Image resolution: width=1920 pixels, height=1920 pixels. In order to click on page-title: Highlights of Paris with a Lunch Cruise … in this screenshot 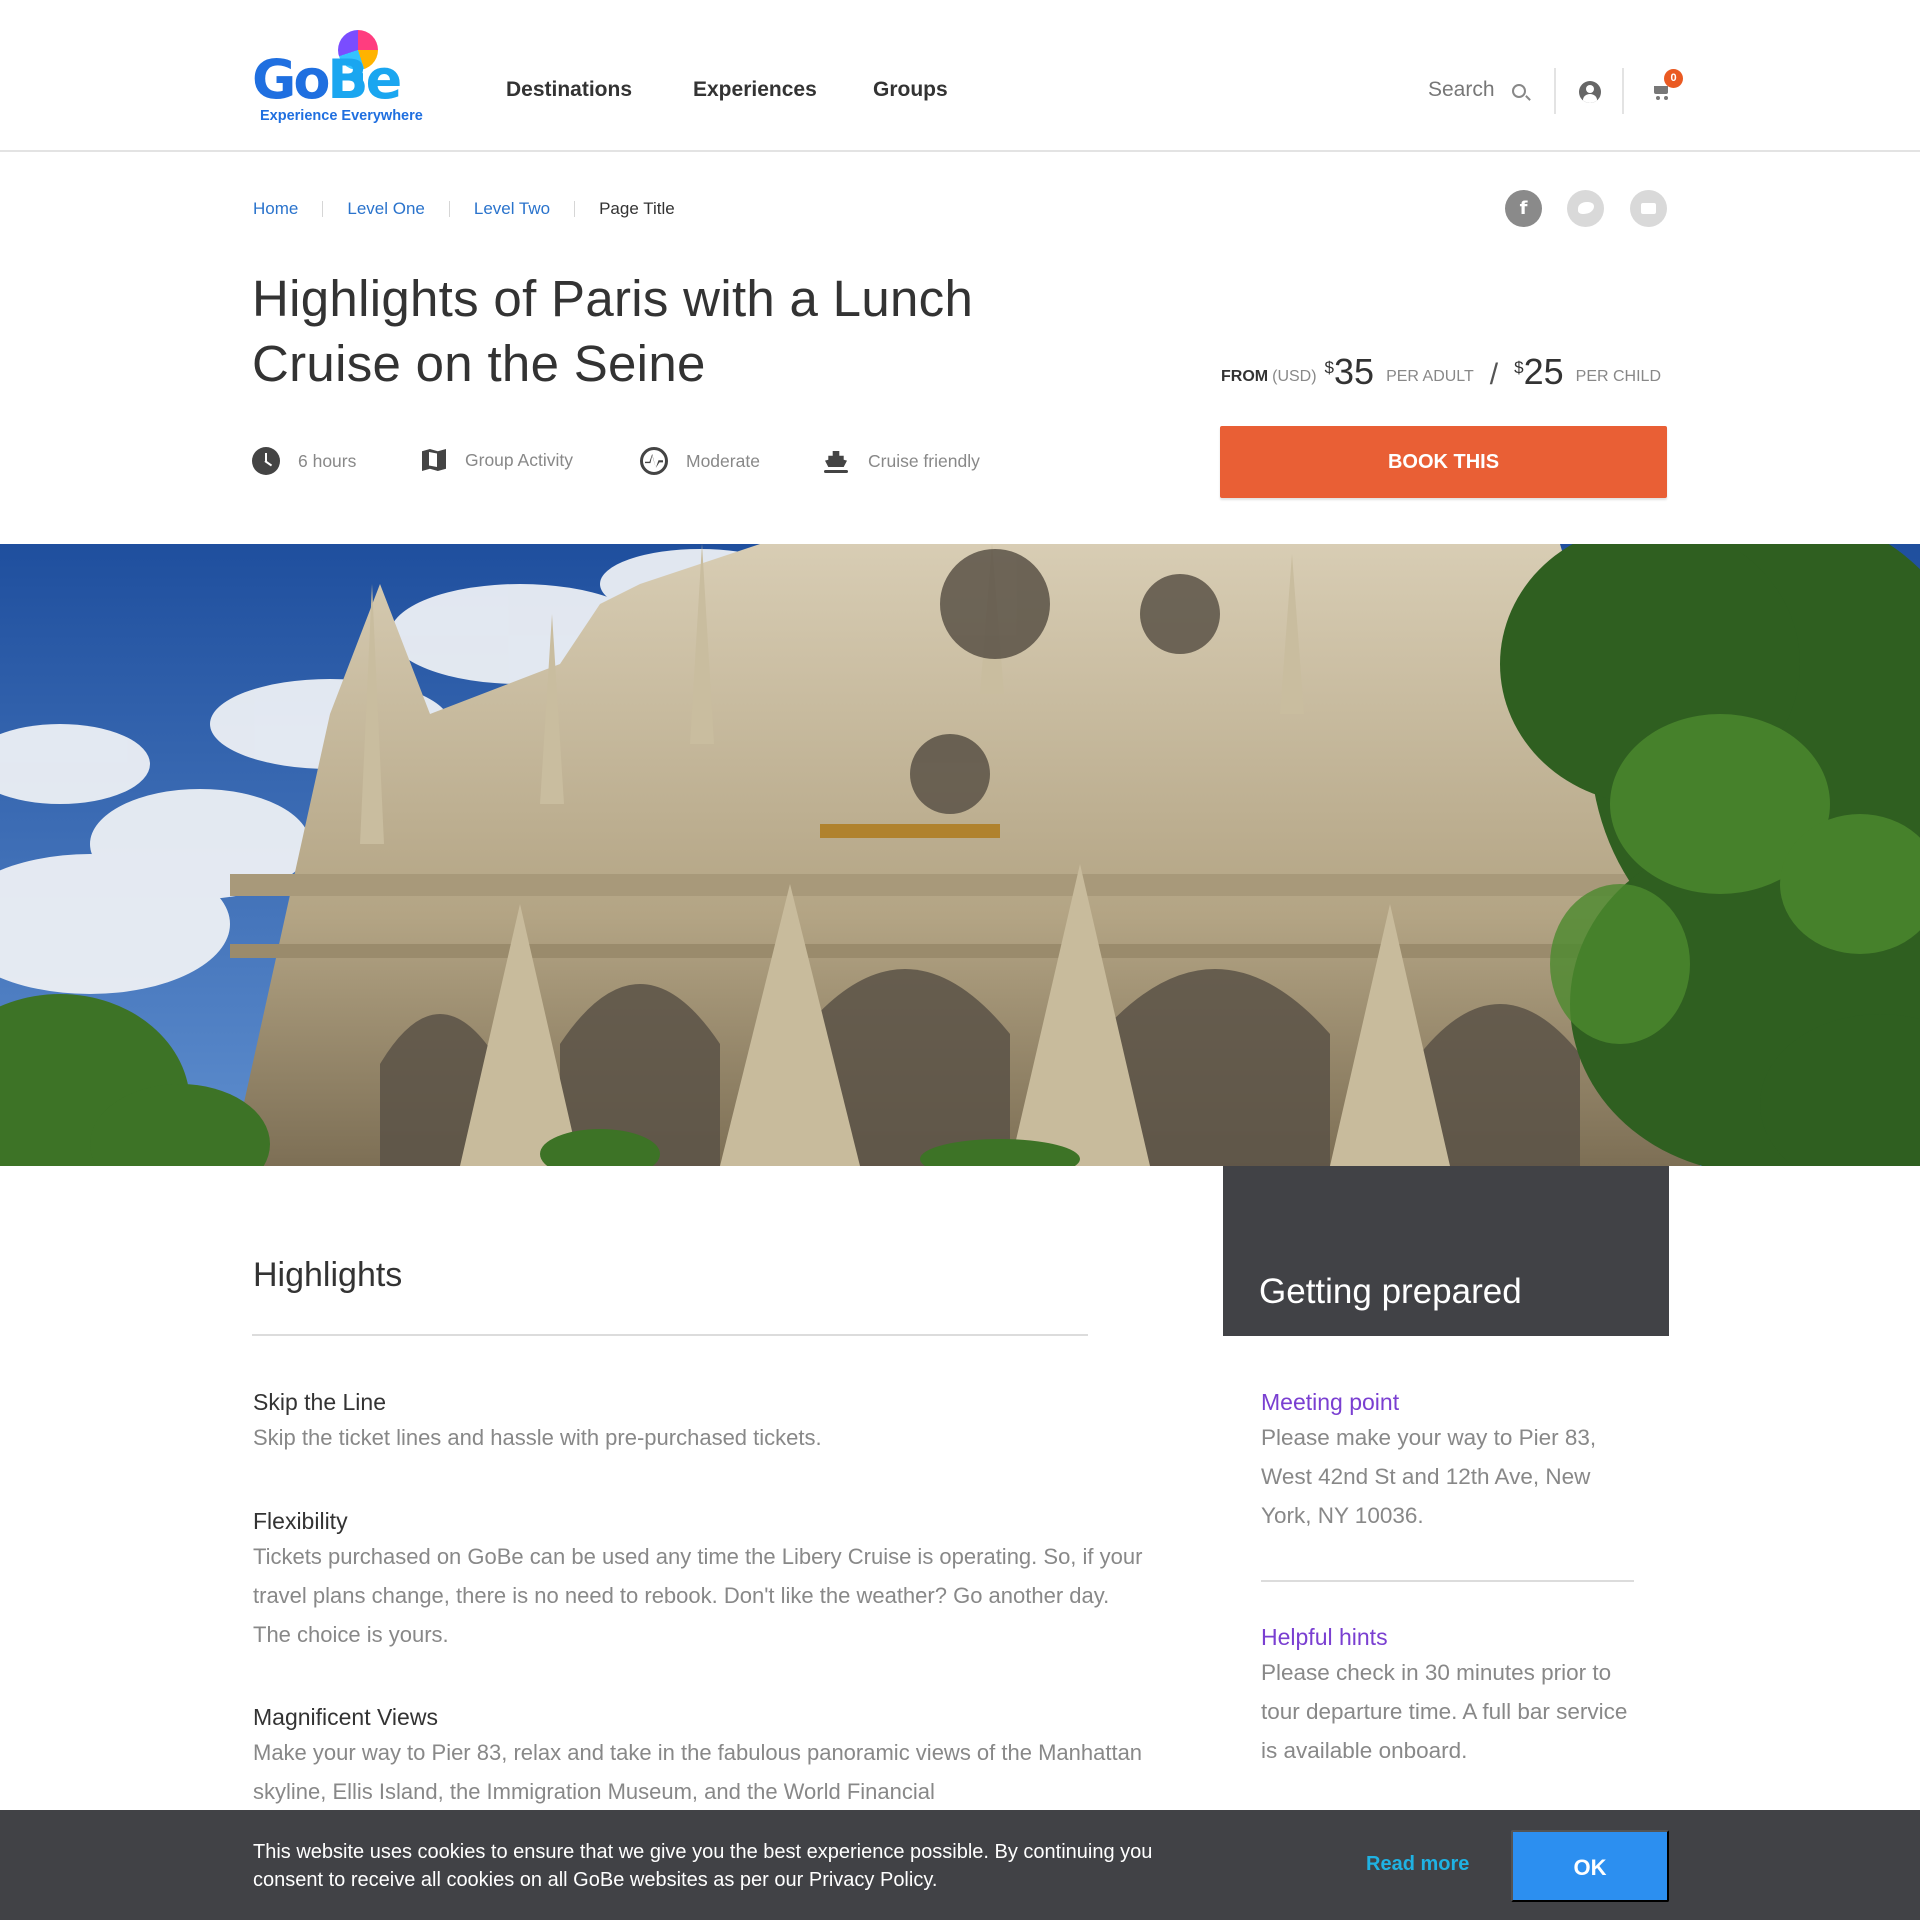, I will do `click(613, 331)`.